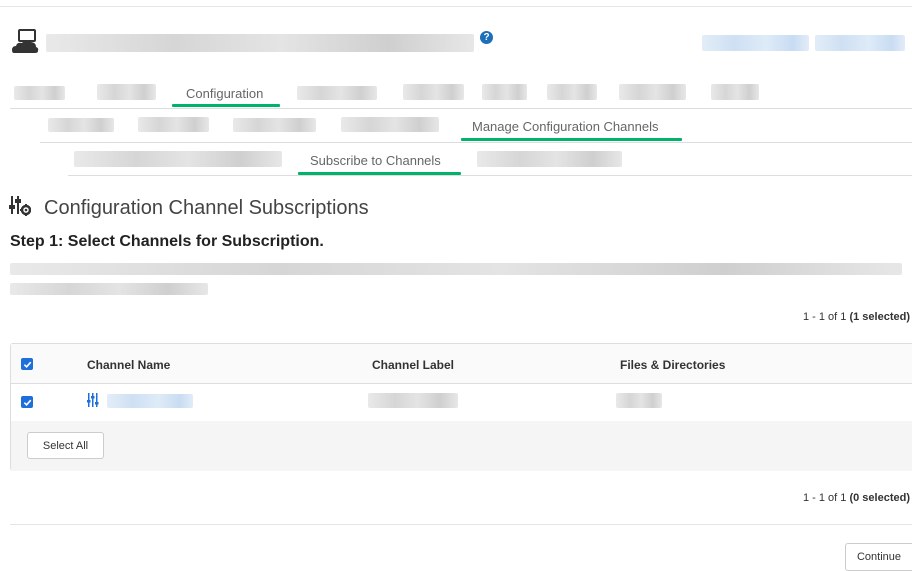  What do you see at coordinates (565, 126) in the screenshot?
I see `subtab-manage-configuration-channels: Manage Configuration Channels` at bounding box center [565, 126].